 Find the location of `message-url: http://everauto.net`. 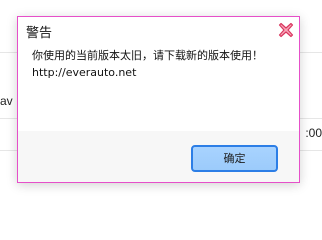

message-url: http://everauto.net is located at coordinates (84, 72).